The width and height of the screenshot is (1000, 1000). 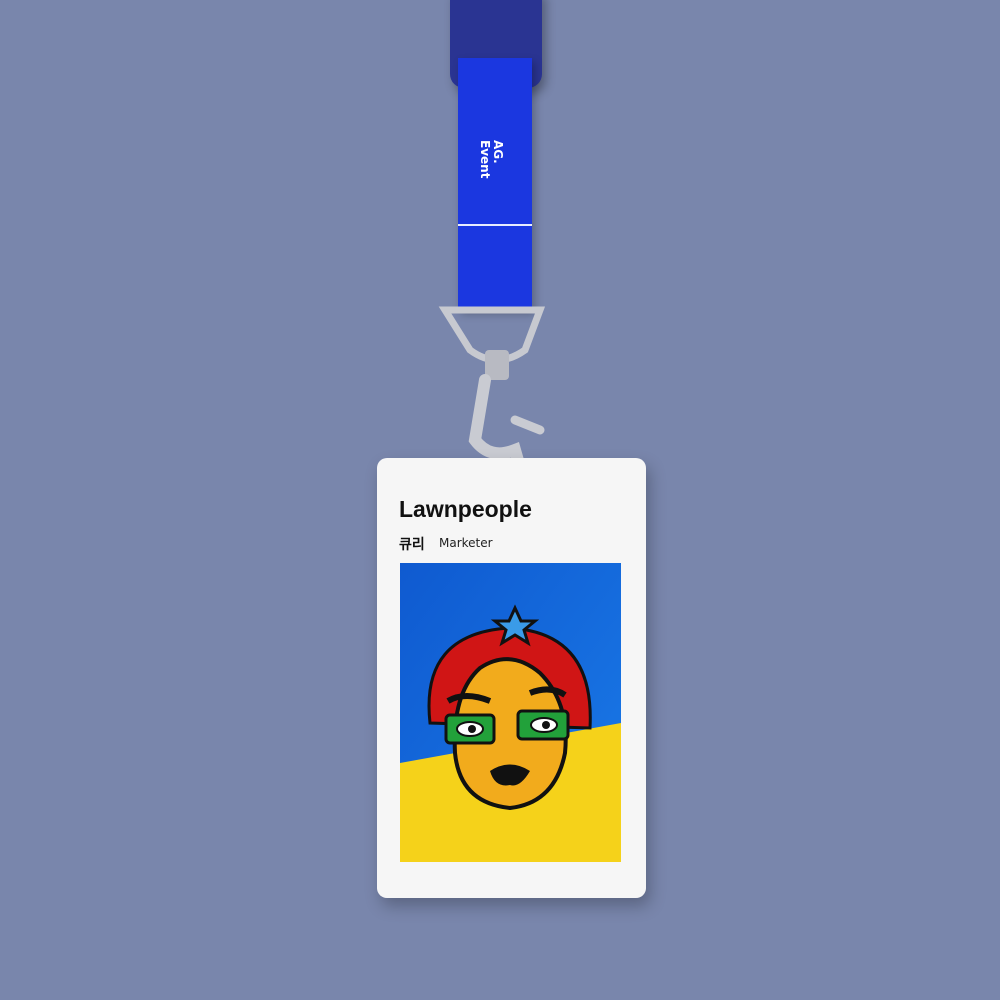 What do you see at coordinates (412, 545) in the screenshot?
I see `person-name: 큐리` at bounding box center [412, 545].